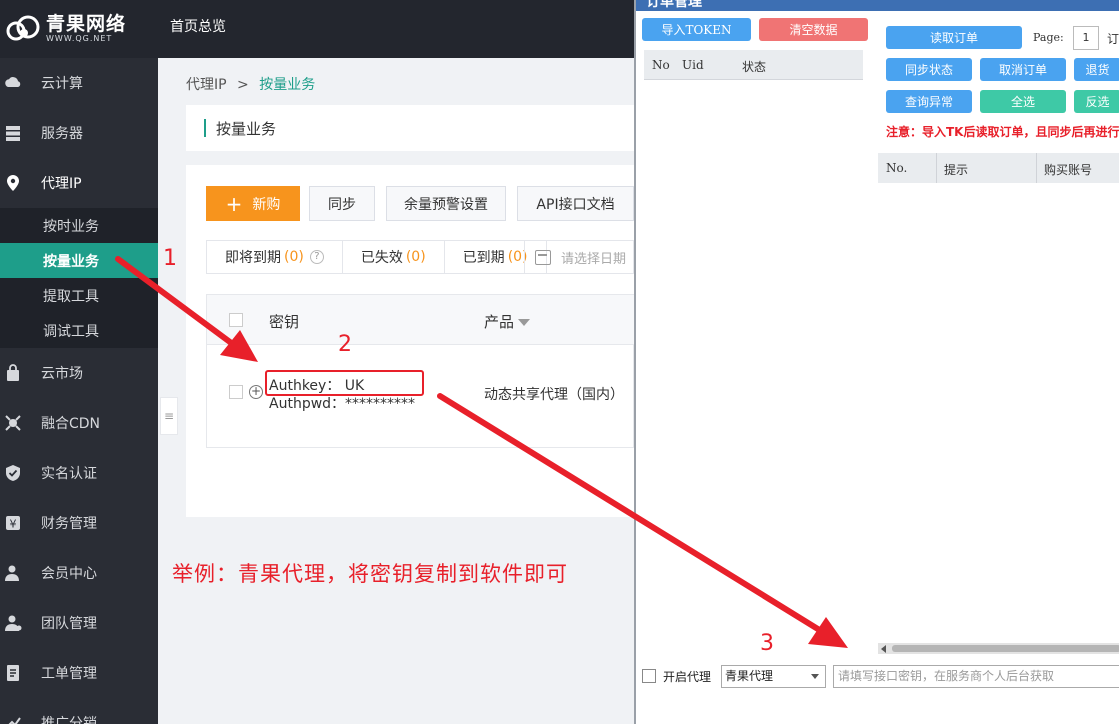 The image size is (1119, 724). What do you see at coordinates (929, 69) in the screenshot?
I see `sync-status-button: 同步状态` at bounding box center [929, 69].